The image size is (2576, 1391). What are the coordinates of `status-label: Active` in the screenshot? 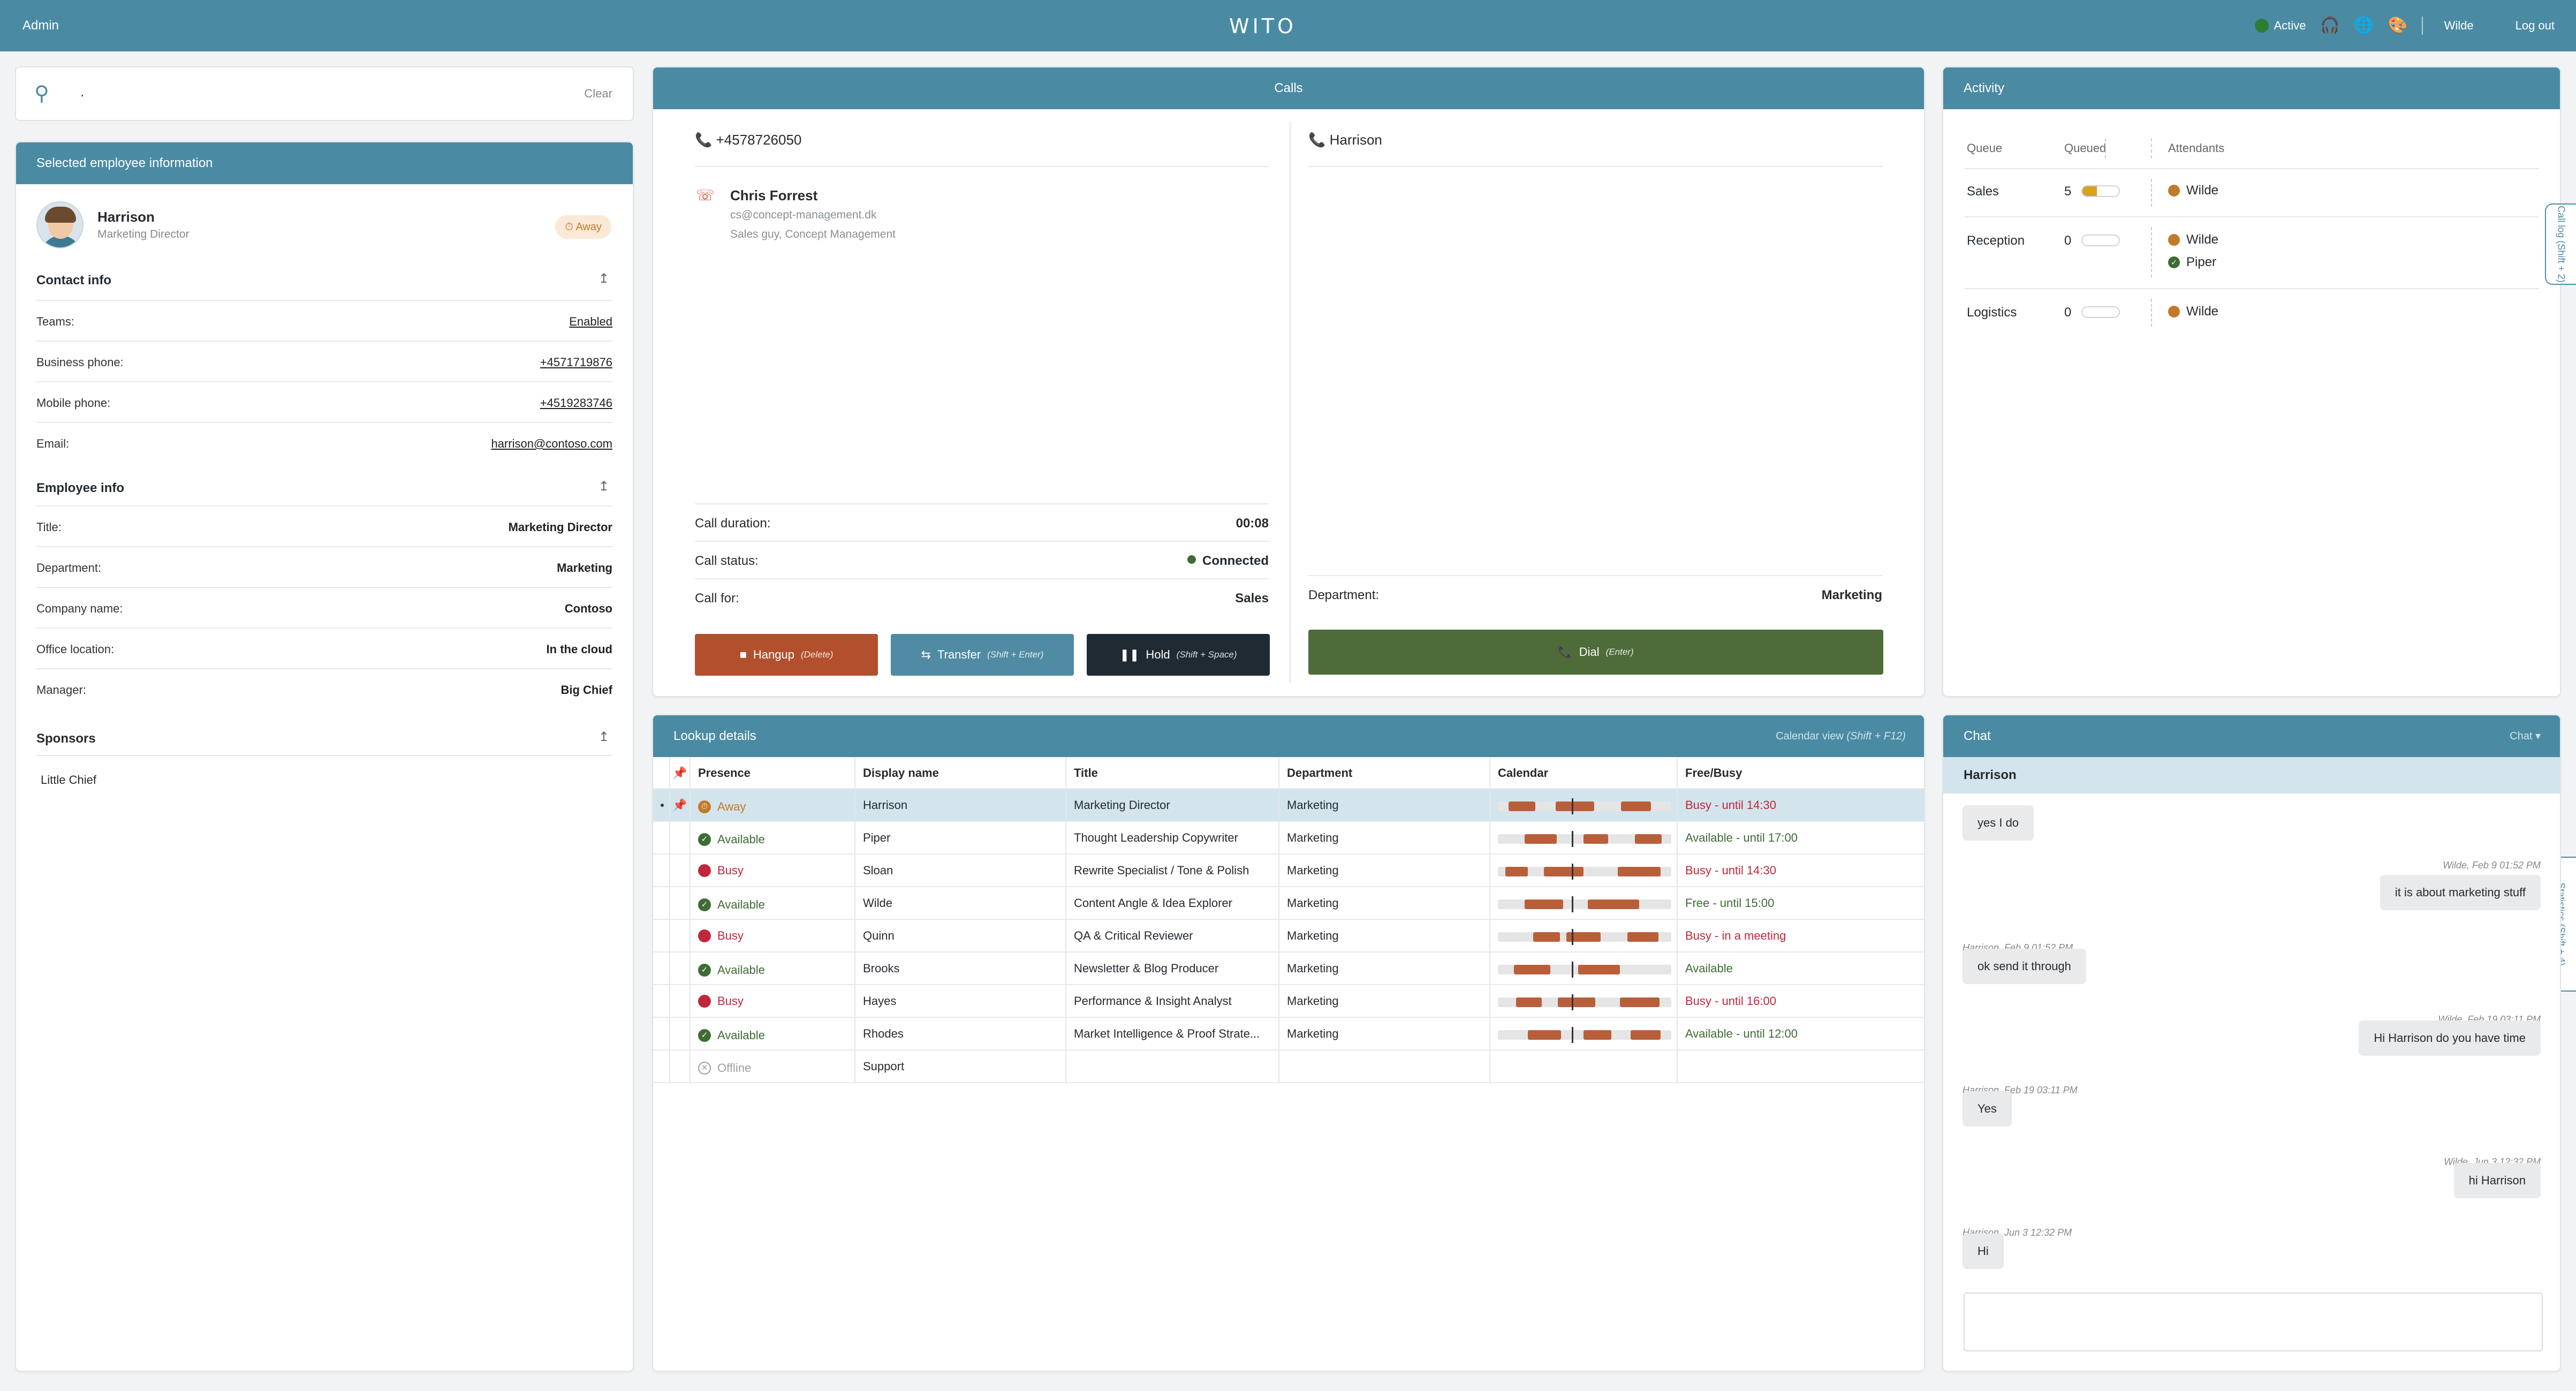 It's located at (2290, 26).